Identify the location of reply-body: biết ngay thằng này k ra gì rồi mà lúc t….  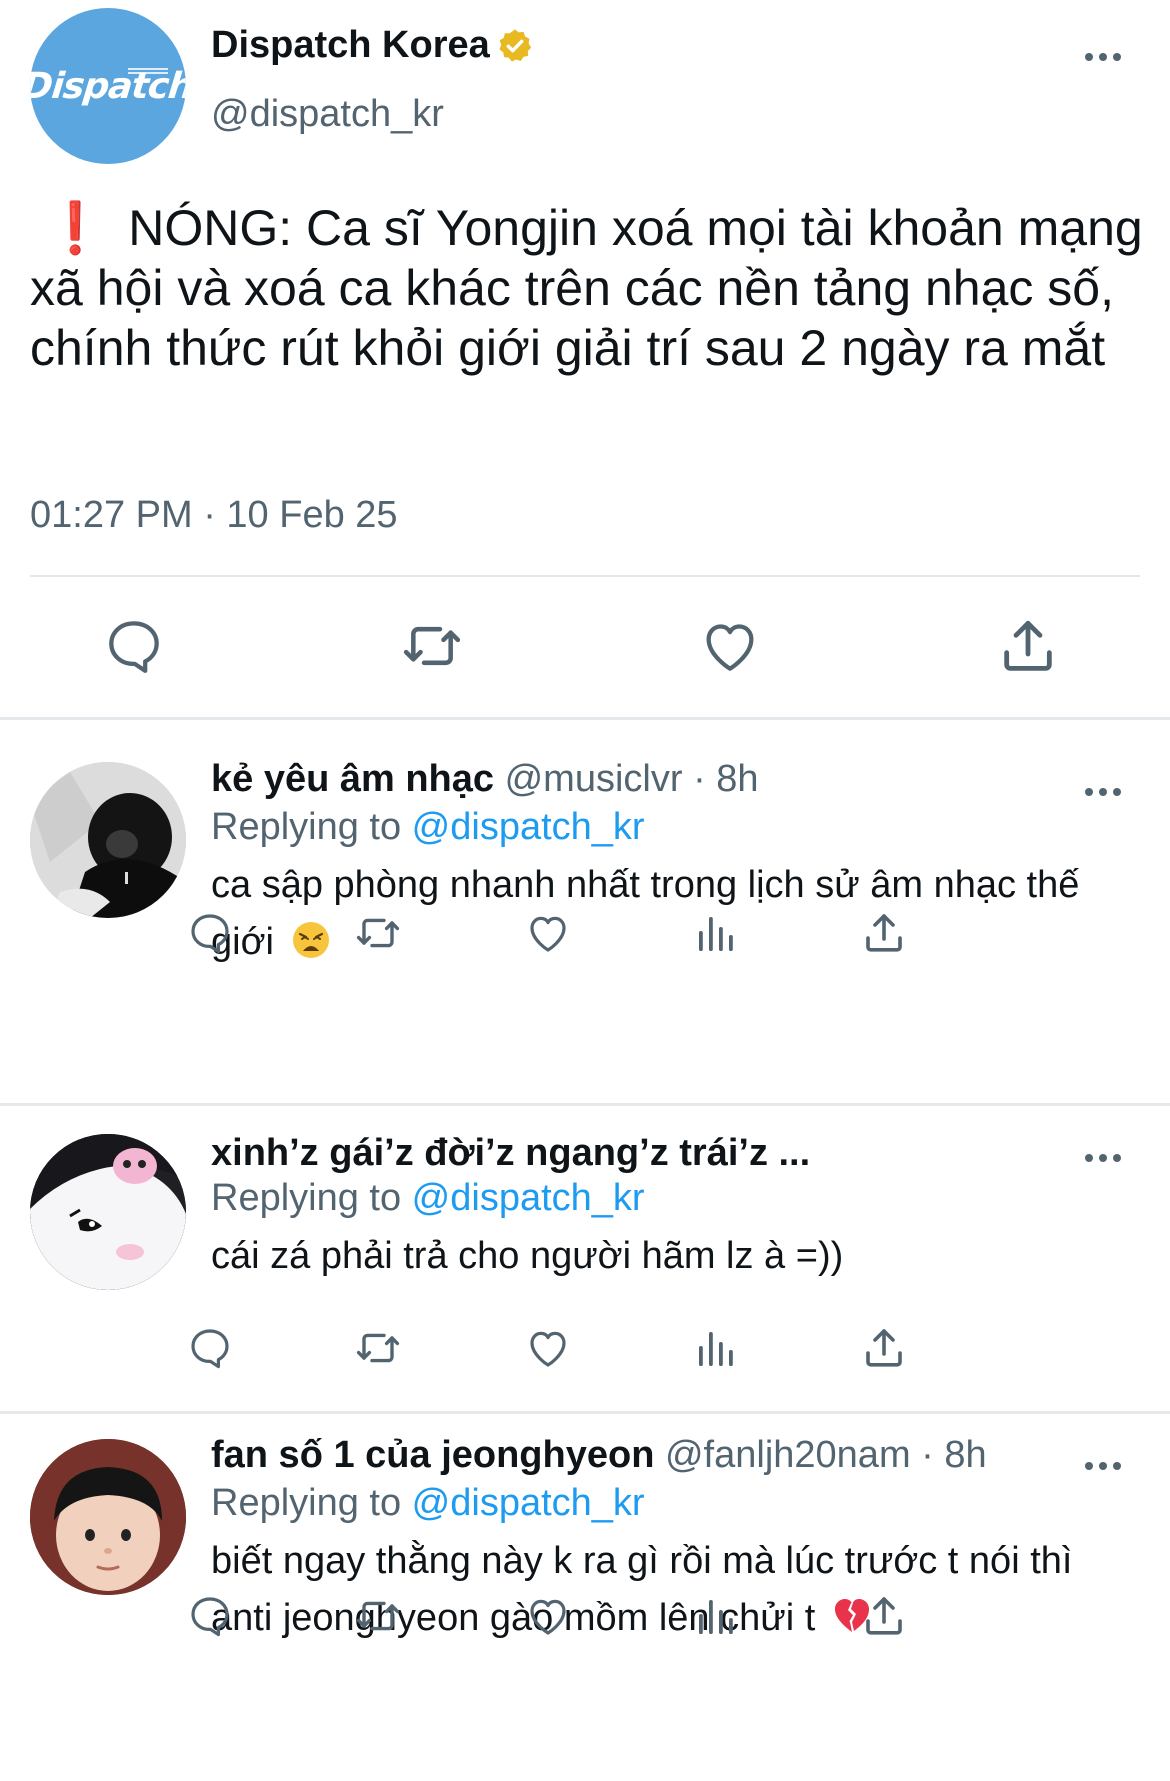
(642, 1589).